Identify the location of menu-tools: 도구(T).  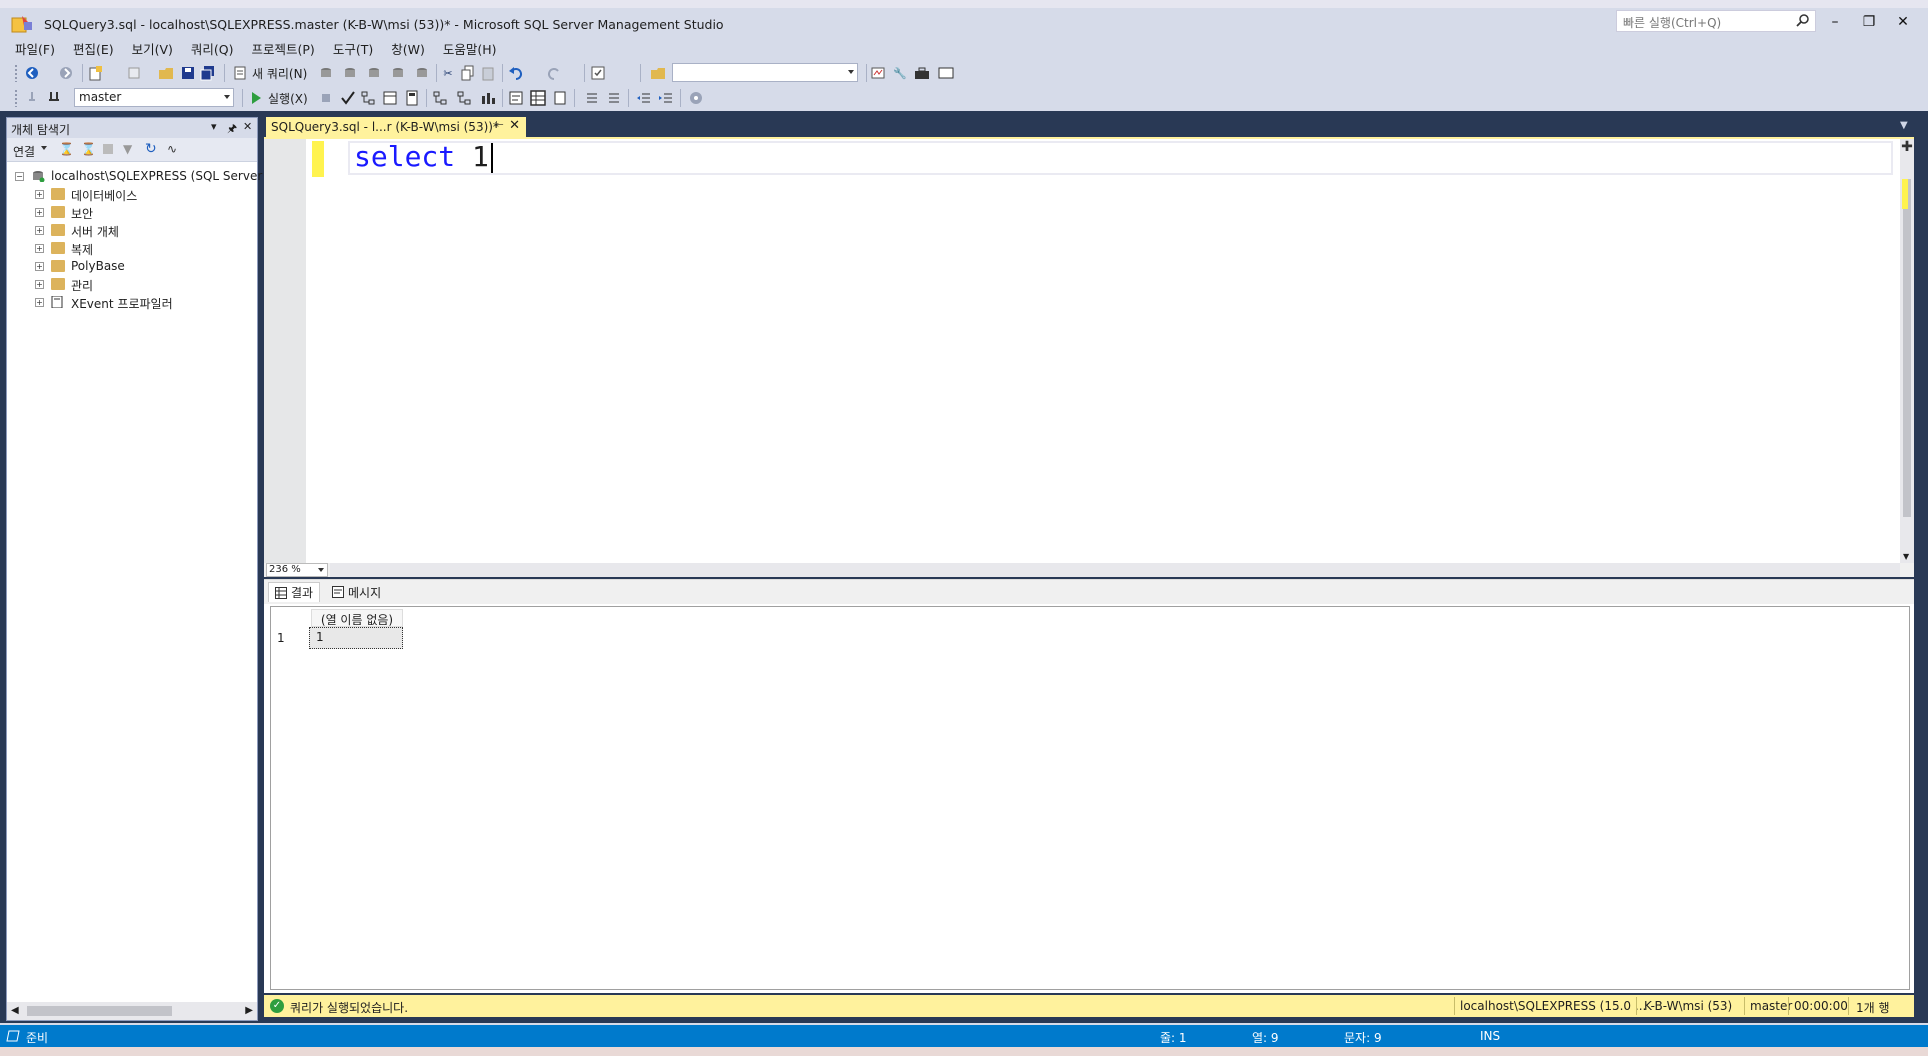
(353, 47).